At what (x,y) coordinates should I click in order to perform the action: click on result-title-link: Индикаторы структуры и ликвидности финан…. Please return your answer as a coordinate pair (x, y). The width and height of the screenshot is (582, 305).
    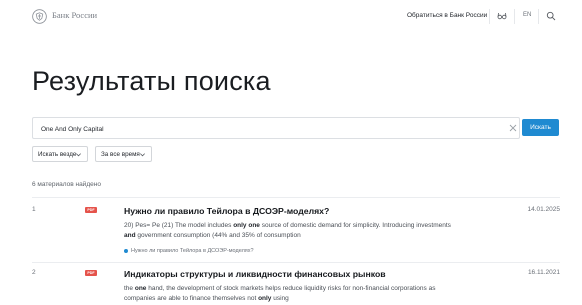
    Looking at the image, I should click on (255, 274).